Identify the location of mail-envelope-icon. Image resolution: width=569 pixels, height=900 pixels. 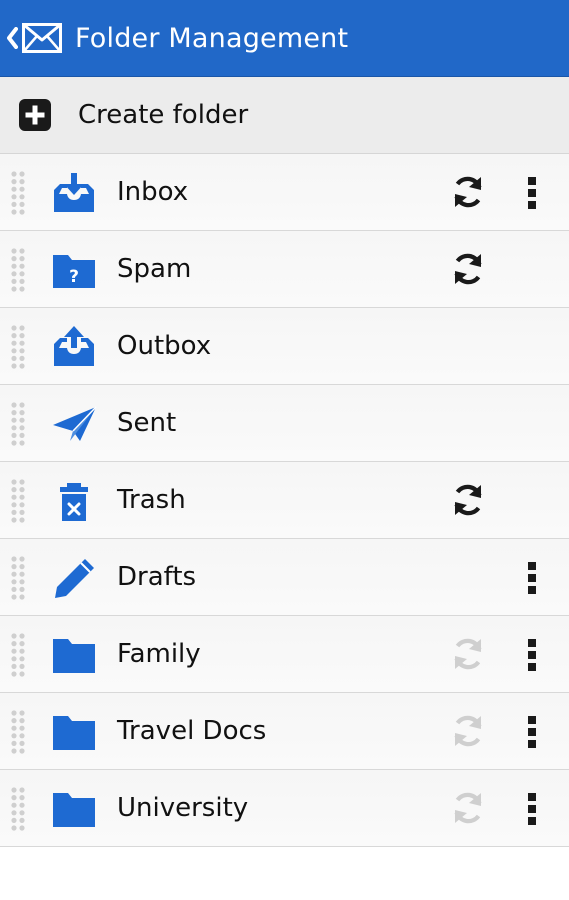
(42, 38).